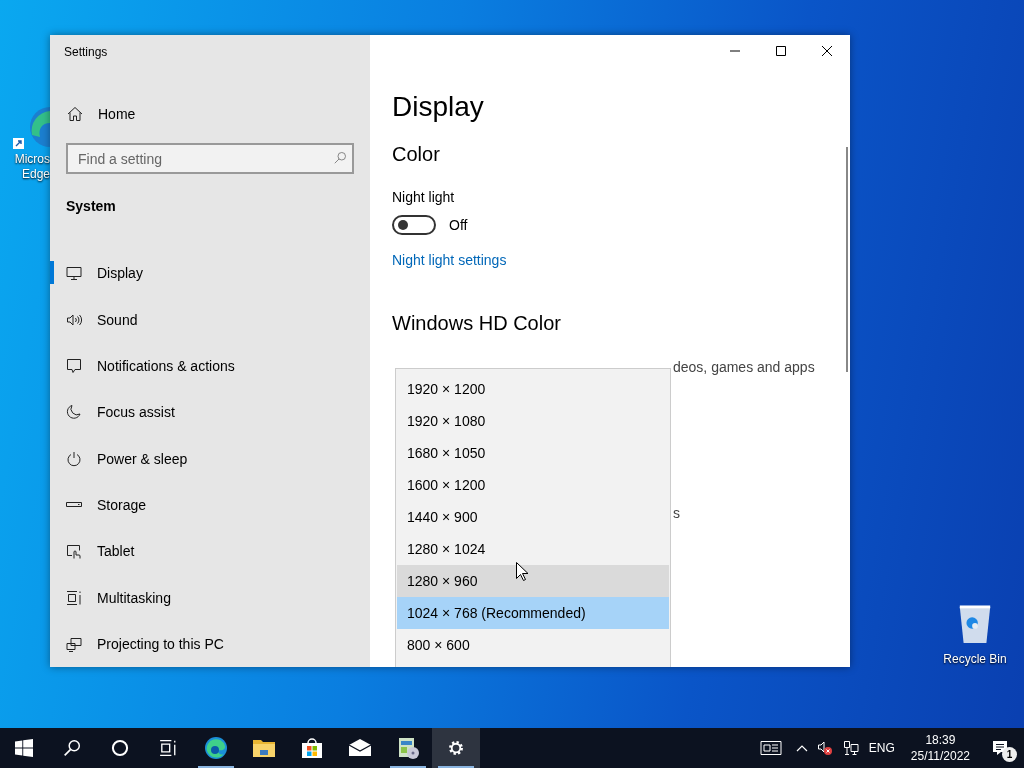 Image resolution: width=1024 pixels, height=768 pixels. What do you see at coordinates (533, 549) in the screenshot?
I see `dropdown-option: 1280 × 1024` at bounding box center [533, 549].